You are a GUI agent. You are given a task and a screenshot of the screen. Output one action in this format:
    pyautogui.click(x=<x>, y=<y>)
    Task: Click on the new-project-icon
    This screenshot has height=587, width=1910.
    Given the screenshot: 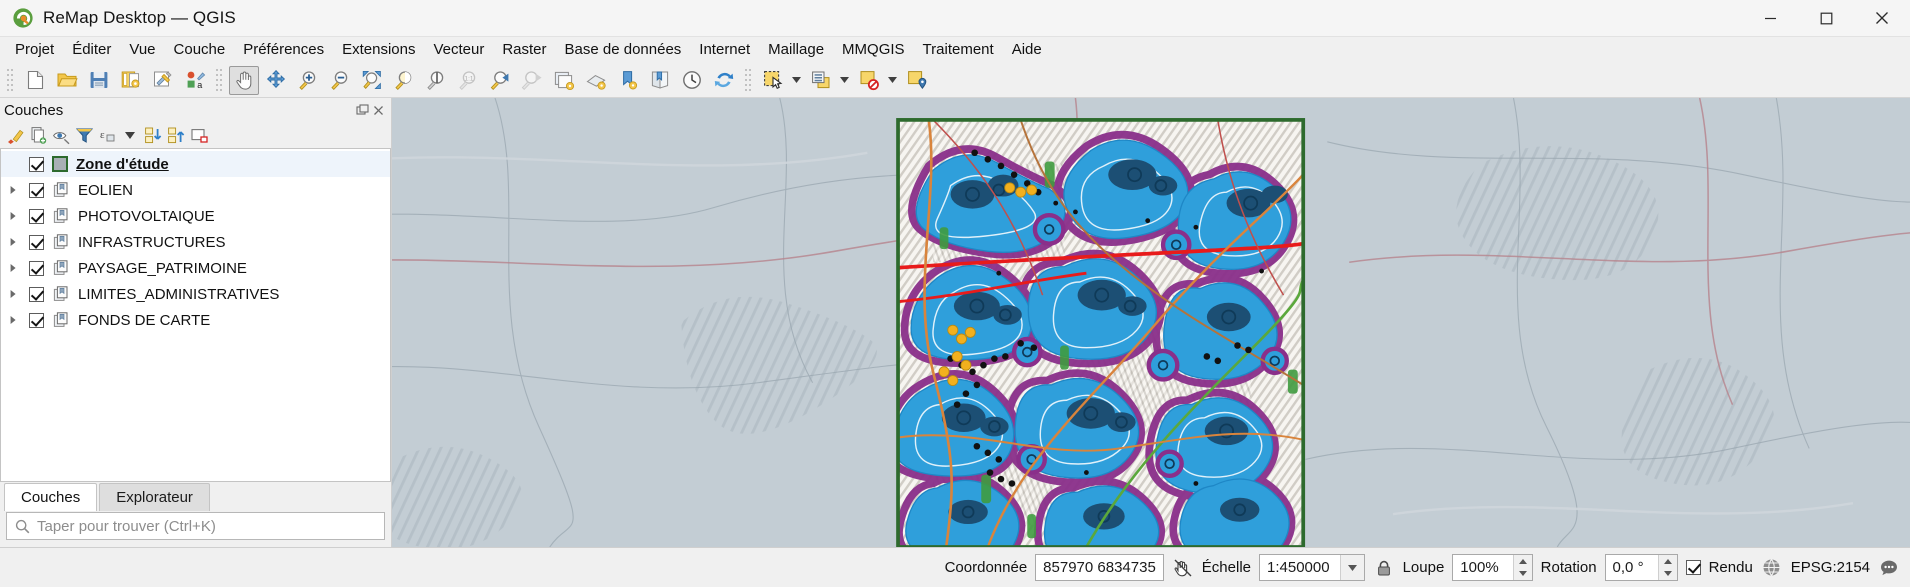 What is the action you would take?
    pyautogui.click(x=35, y=80)
    